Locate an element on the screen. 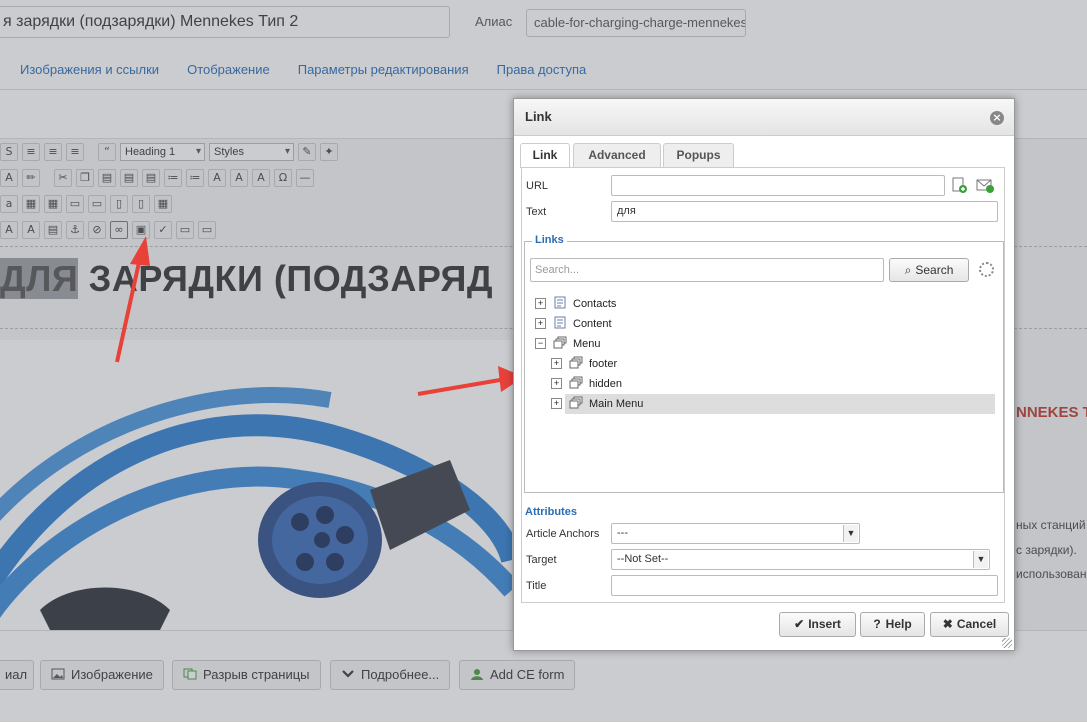  article-anchors-value: --- is located at coordinates (622, 533).